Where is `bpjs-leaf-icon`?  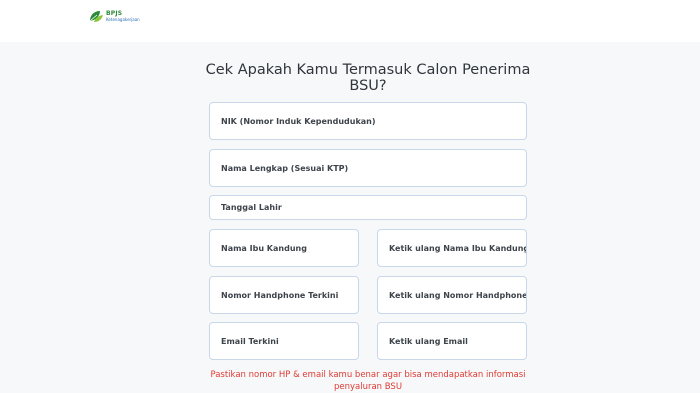
bpjs-leaf-icon is located at coordinates (96, 16).